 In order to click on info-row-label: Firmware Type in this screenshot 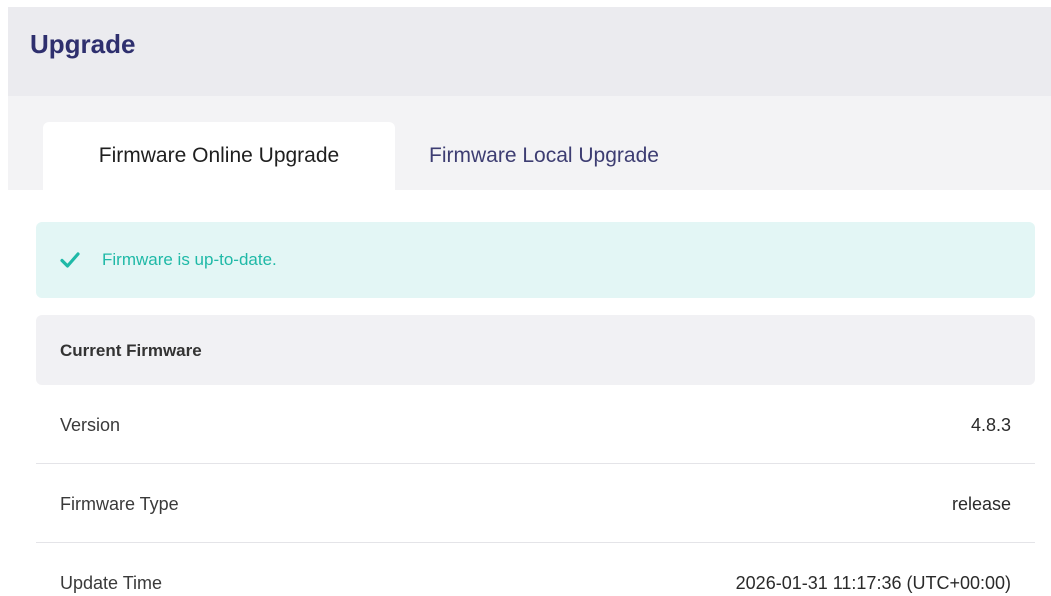, I will do `click(119, 504)`.